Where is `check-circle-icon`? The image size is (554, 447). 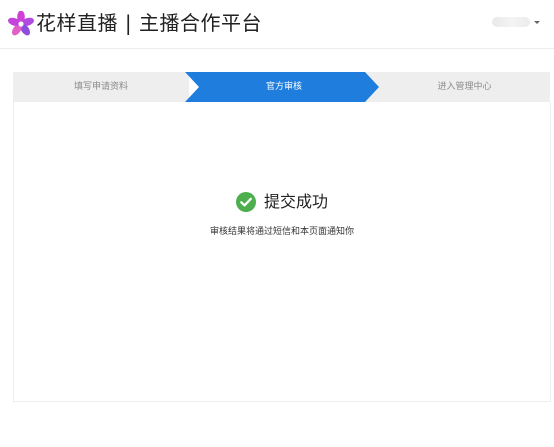 check-circle-icon is located at coordinates (245, 202).